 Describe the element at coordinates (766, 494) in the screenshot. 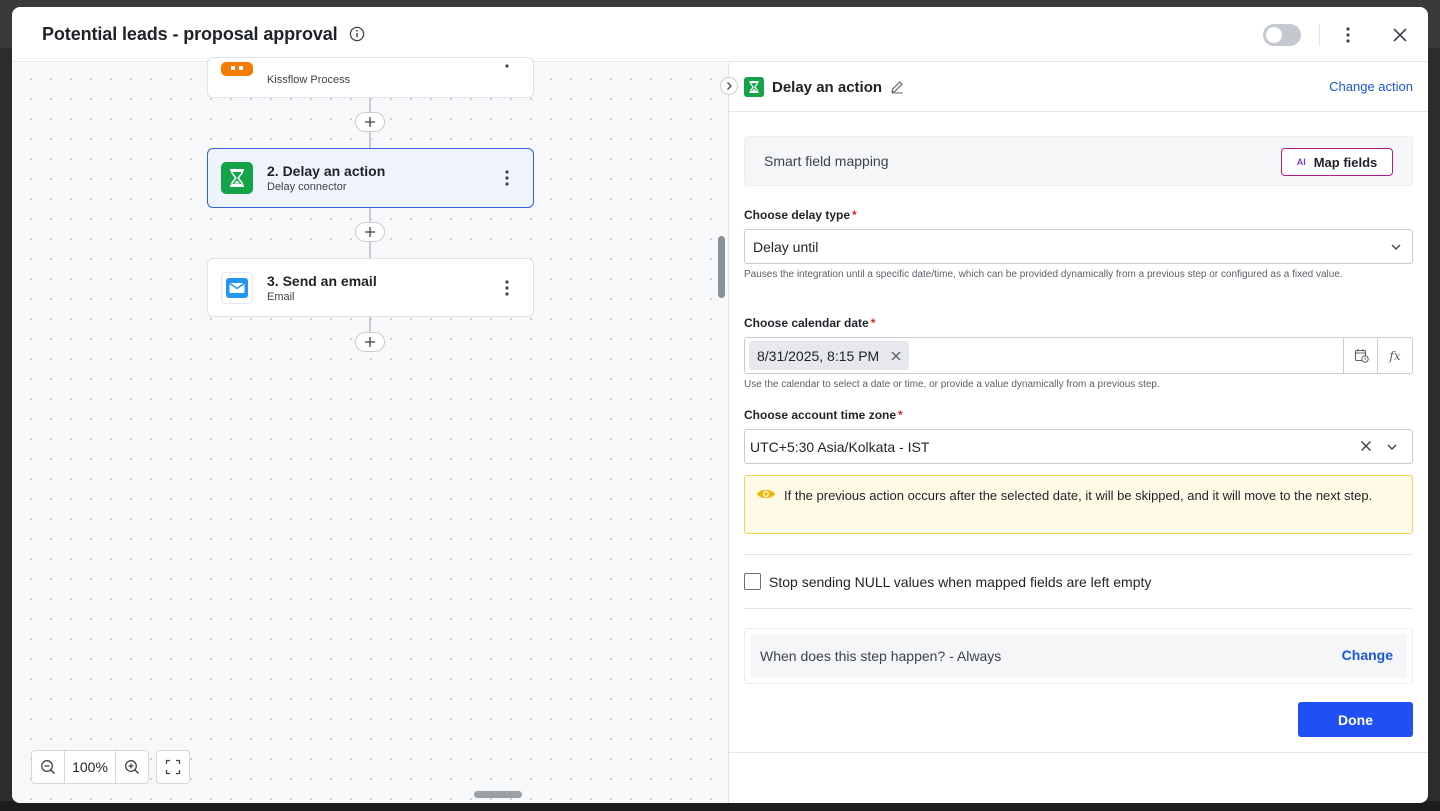

I see `eye-icon` at that location.